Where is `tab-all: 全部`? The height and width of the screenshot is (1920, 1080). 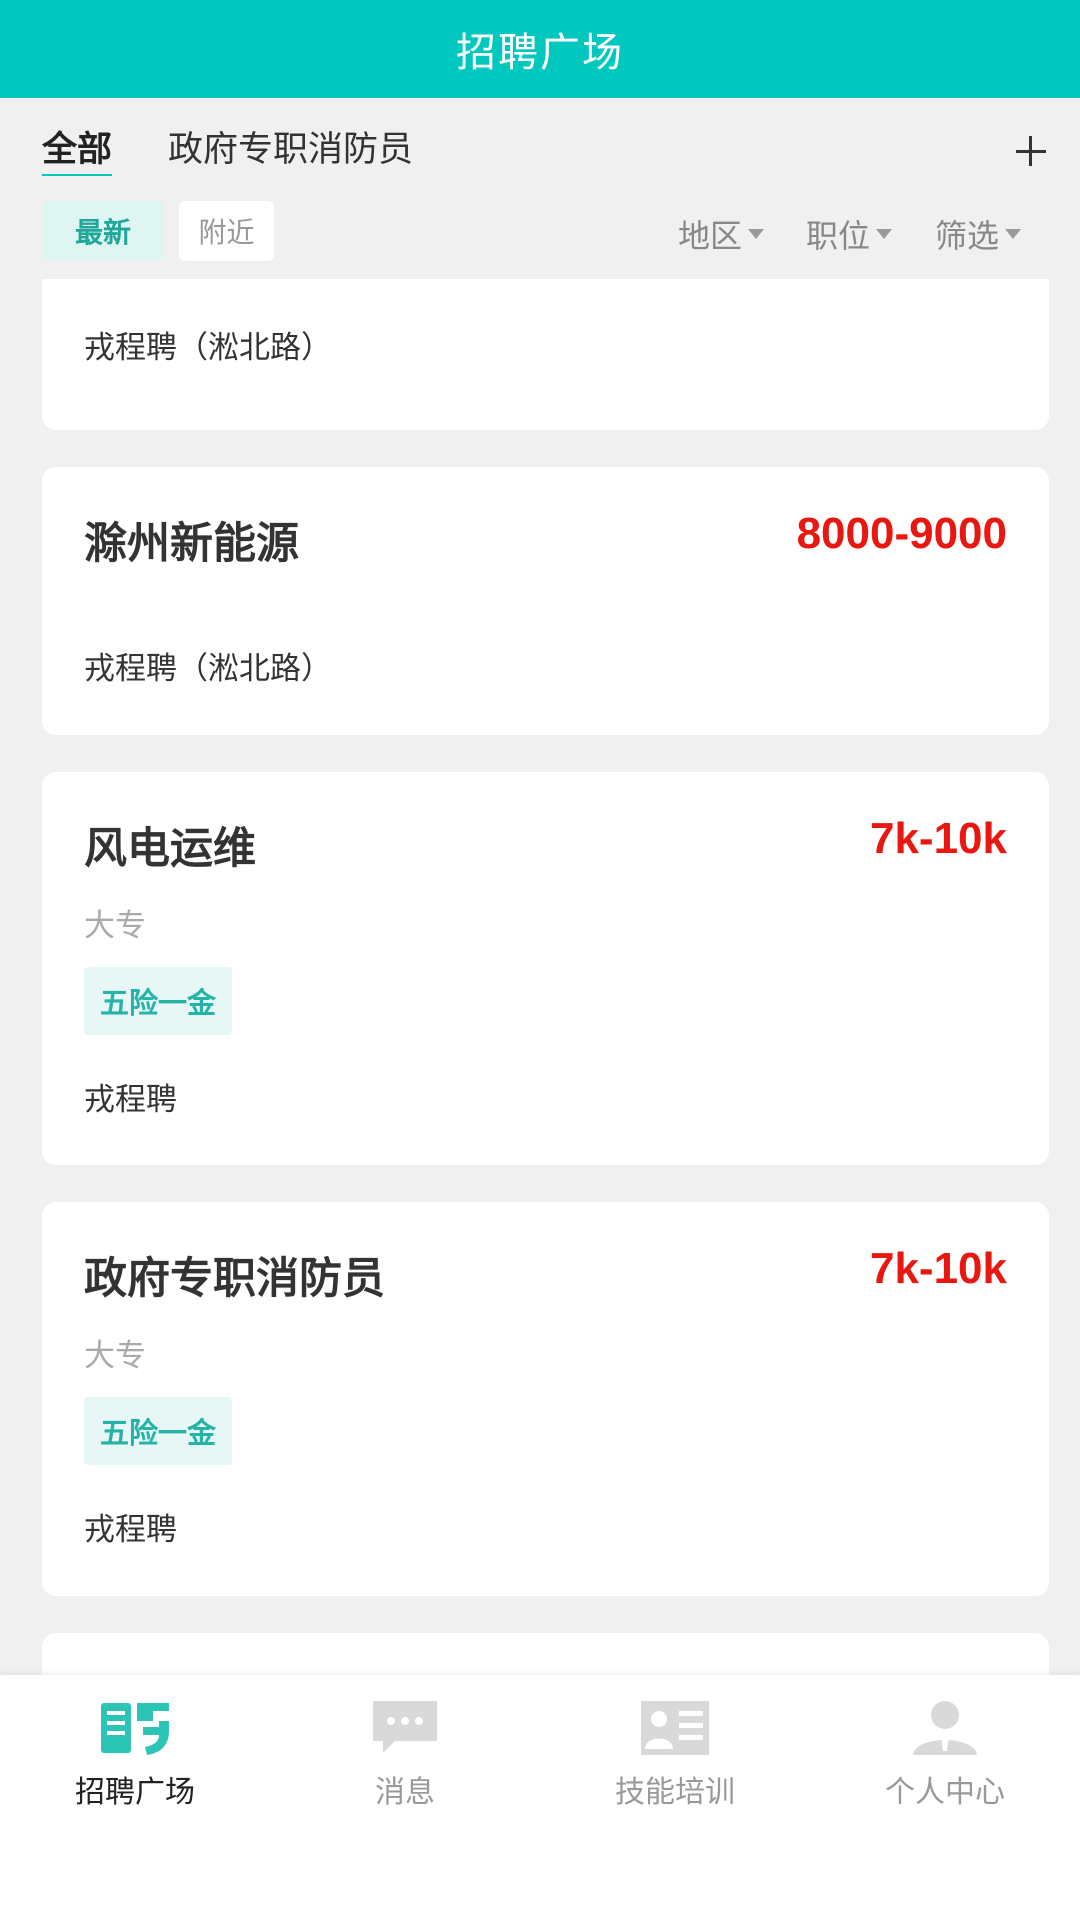
tab-all: 全部 is located at coordinates (77, 153).